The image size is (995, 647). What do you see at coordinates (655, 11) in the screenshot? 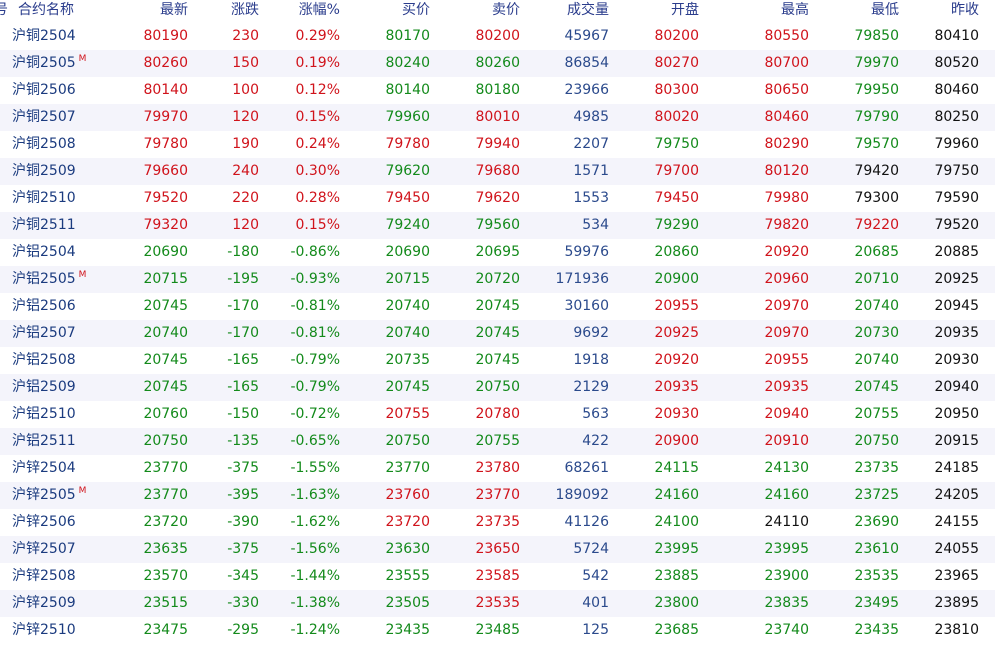
I see `column-header-open: 开盘` at bounding box center [655, 11].